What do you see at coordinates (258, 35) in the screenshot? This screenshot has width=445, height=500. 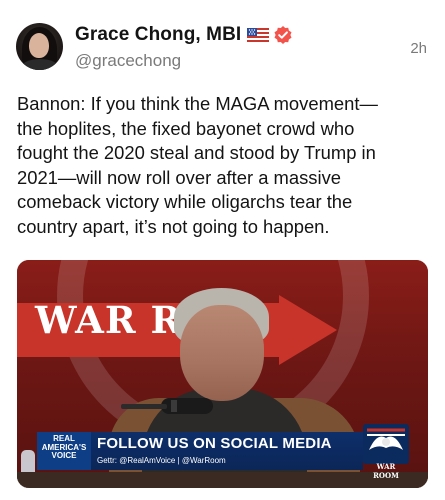 I see `us-flag-icon` at bounding box center [258, 35].